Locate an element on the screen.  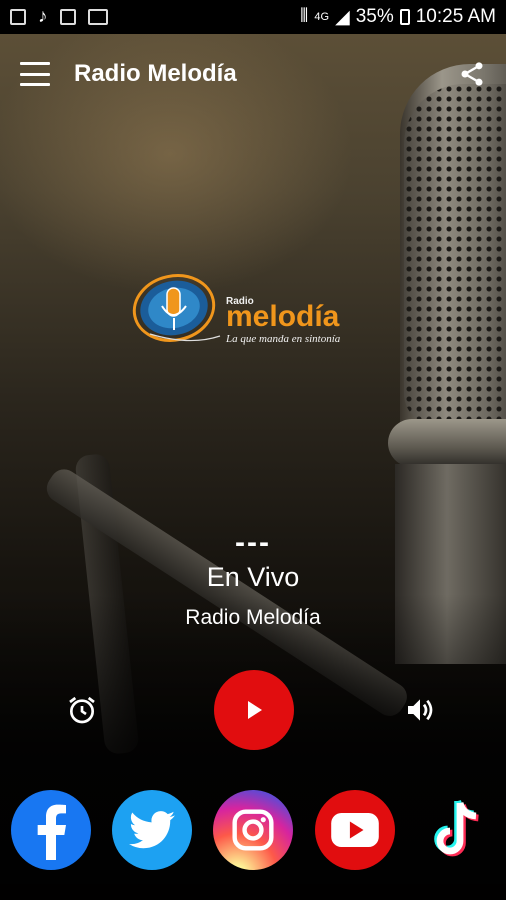
volume-icon is located at coordinates (420, 710).